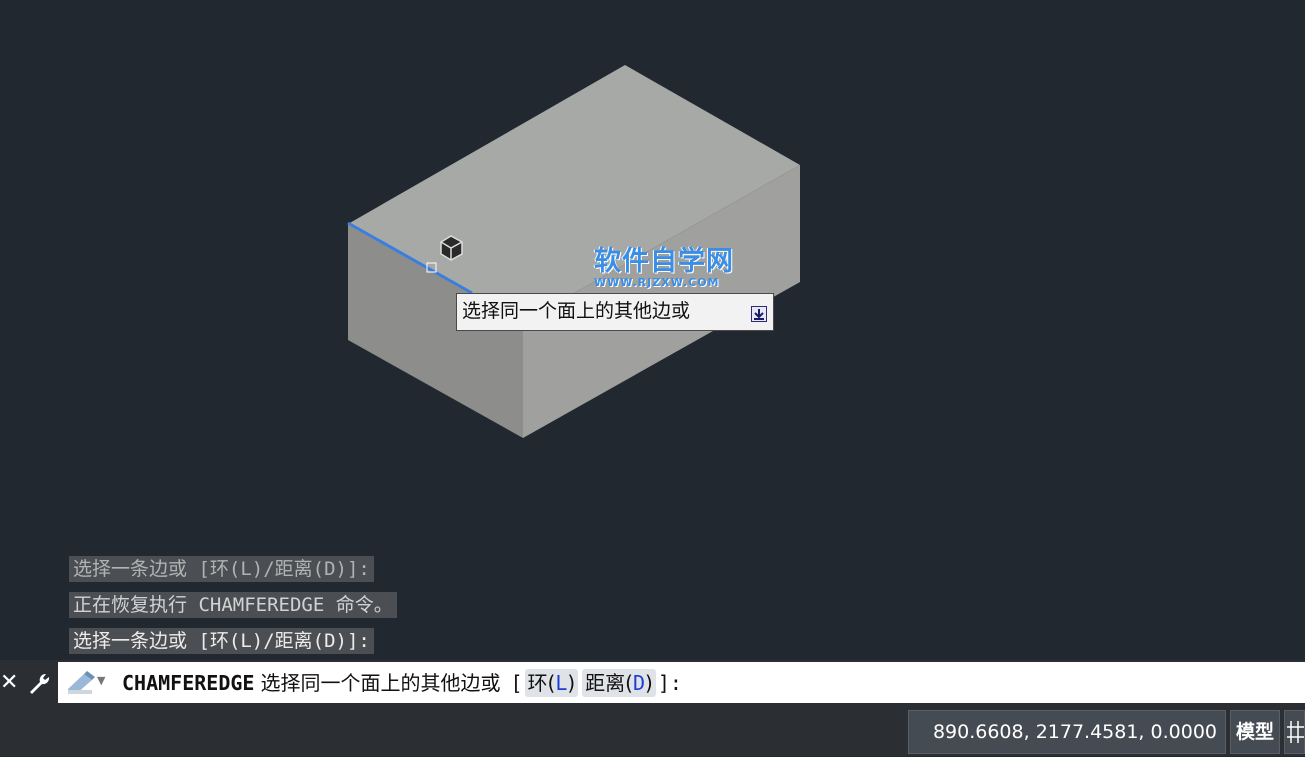 This screenshot has width=1305, height=757. What do you see at coordinates (101, 680) in the screenshot?
I see `chevron-down-icon: ▼` at bounding box center [101, 680].